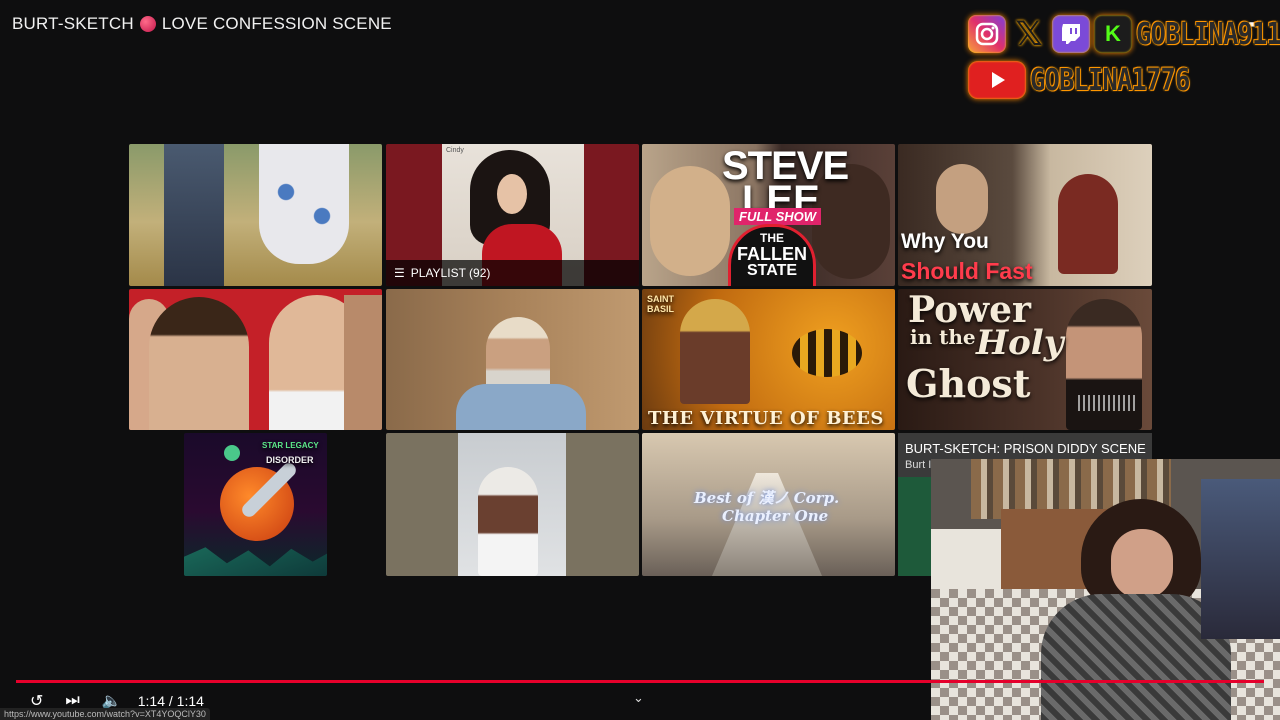  I want to click on video-title: BURT-SKETCH LOVE CONFESSION SCENE, so click(202, 24).